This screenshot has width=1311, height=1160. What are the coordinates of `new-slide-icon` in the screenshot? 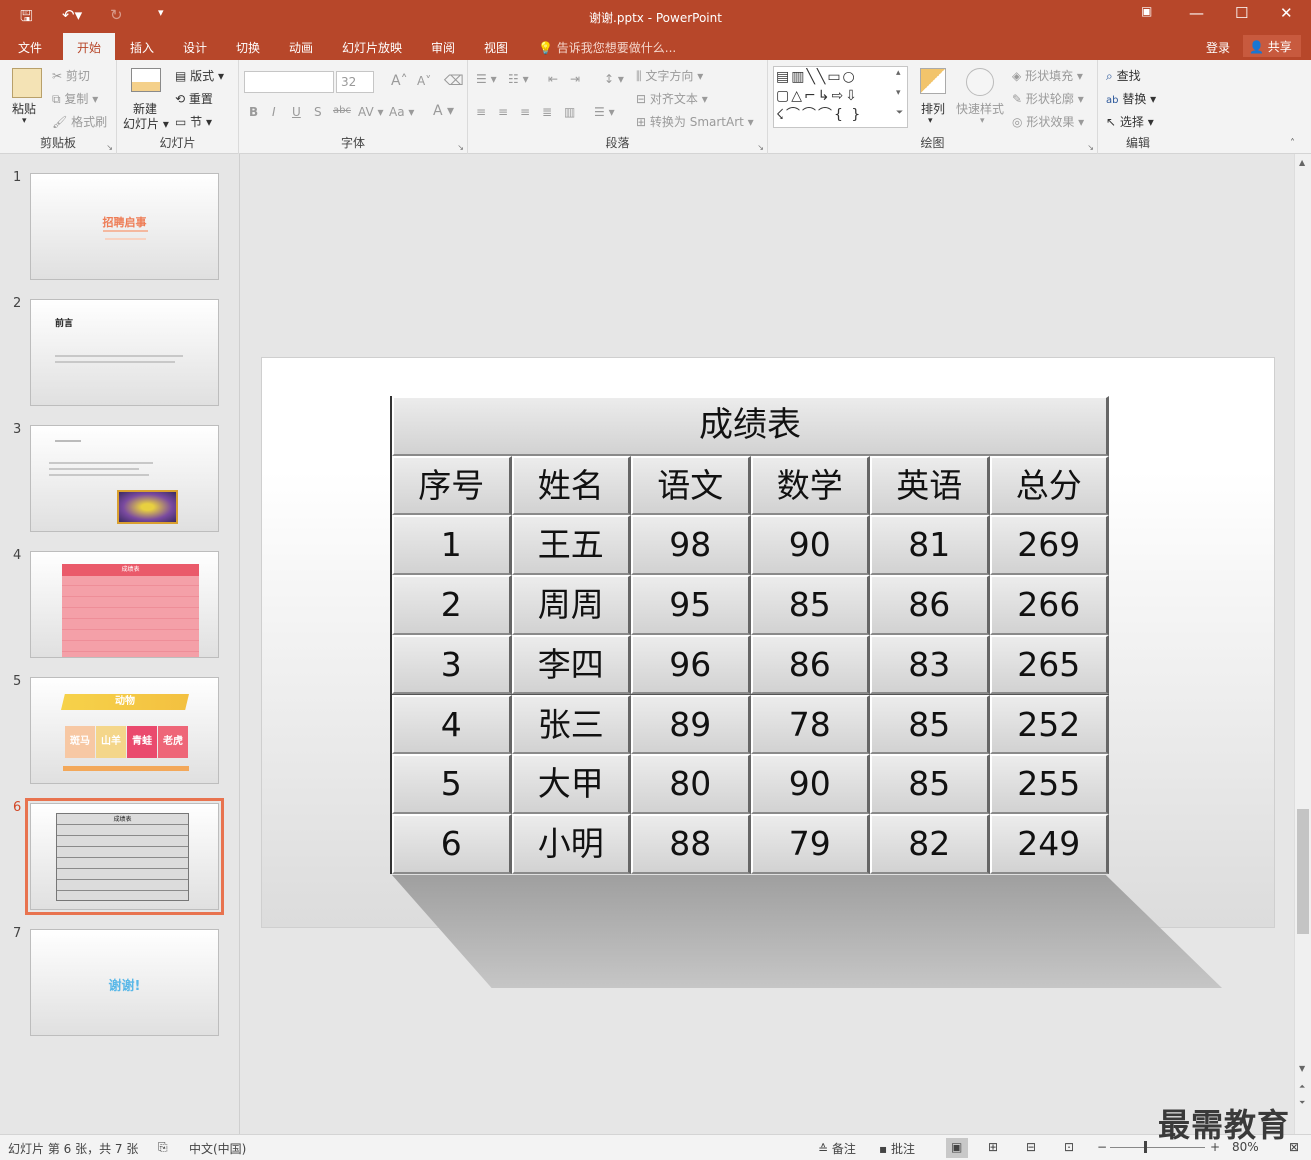 It's located at (146, 80).